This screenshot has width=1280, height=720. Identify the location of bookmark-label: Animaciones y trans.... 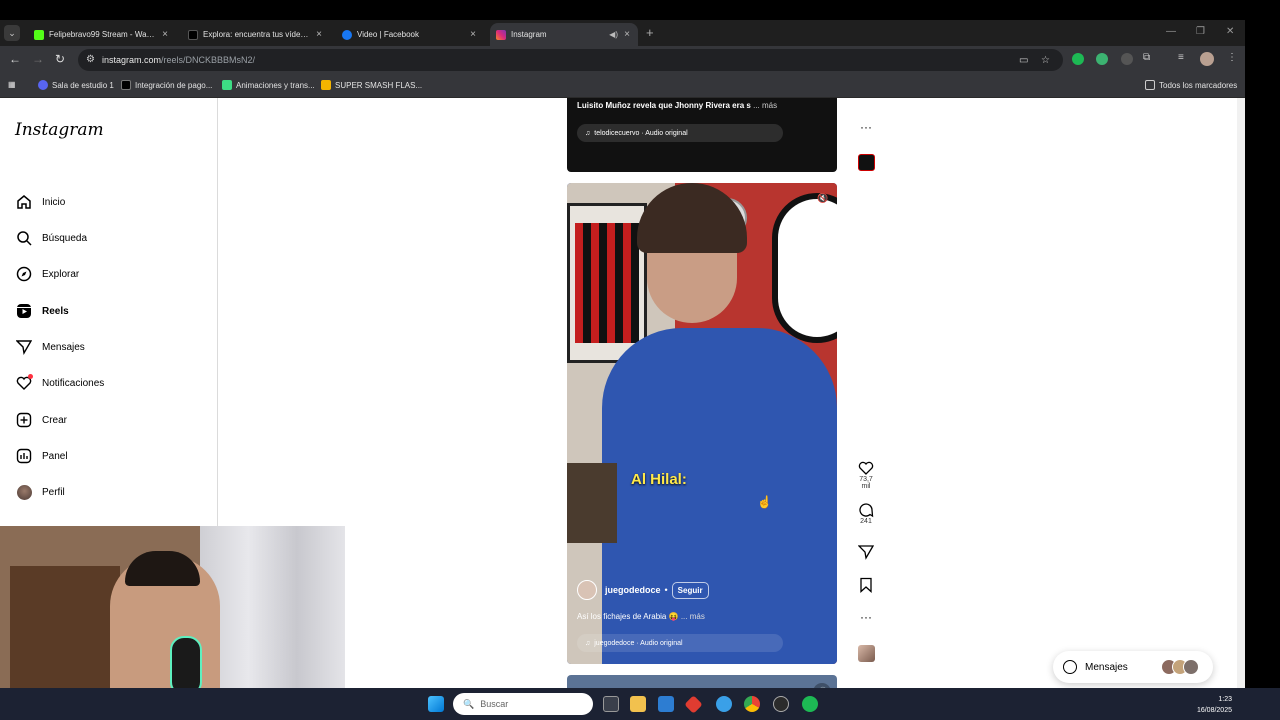
(275, 85).